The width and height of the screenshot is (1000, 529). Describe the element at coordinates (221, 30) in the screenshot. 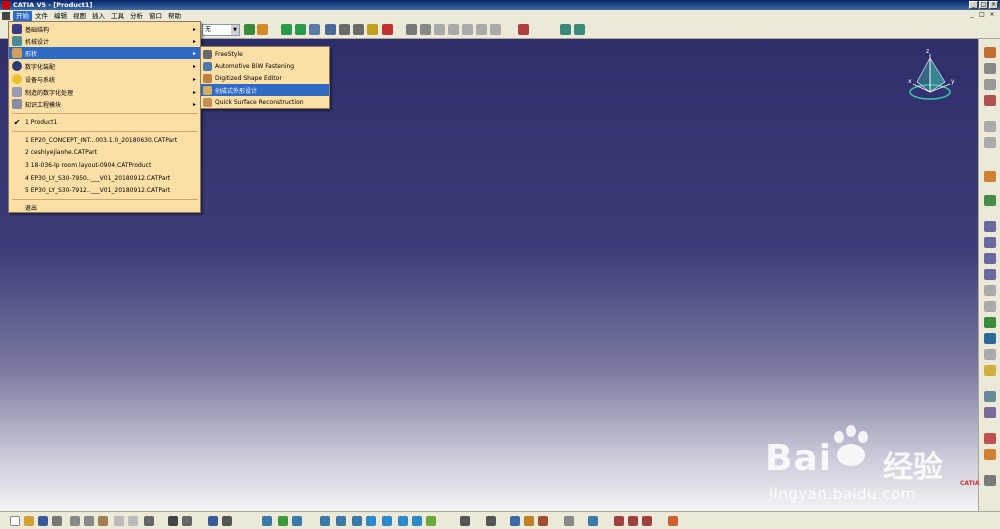

I see `layer-combo: 无 ▼` at that location.